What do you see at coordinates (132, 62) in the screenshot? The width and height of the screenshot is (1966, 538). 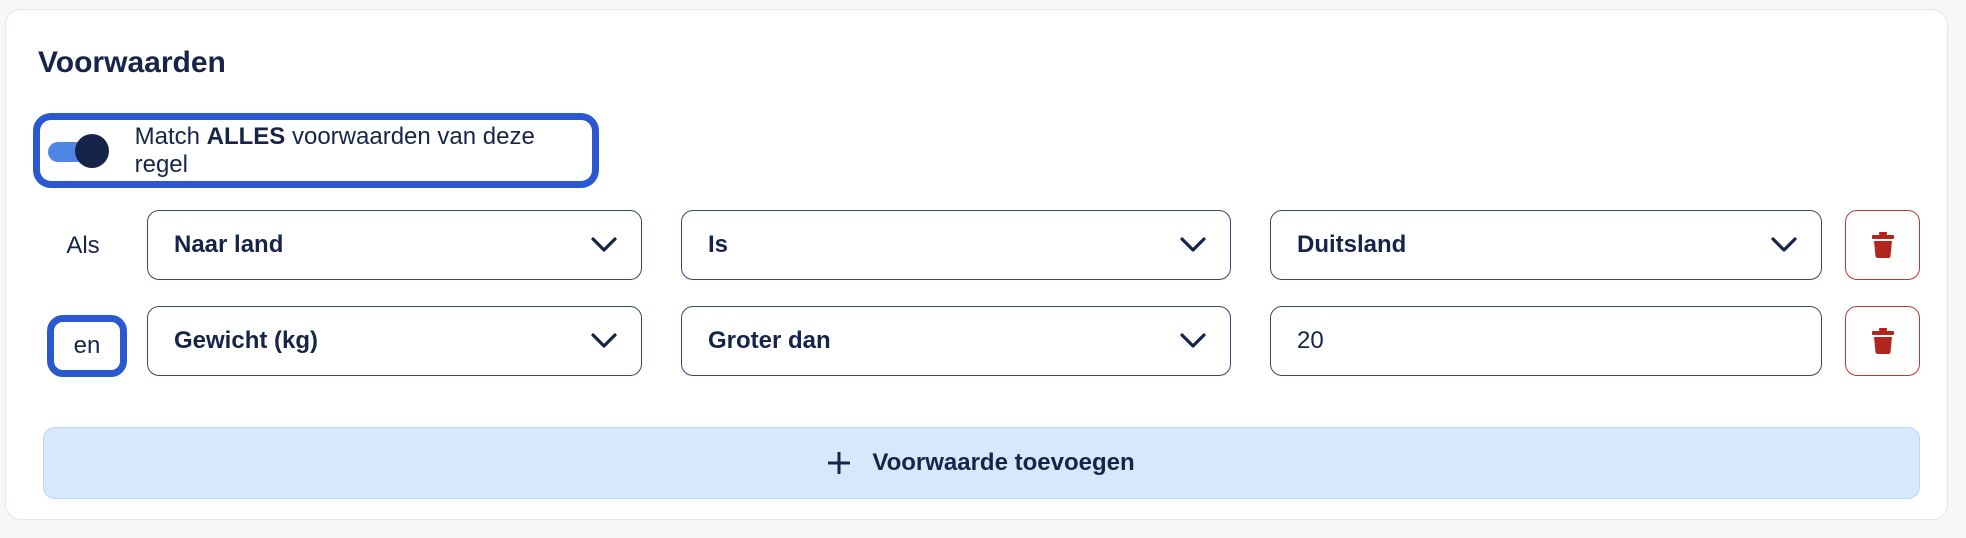 I see `section-title: Voorwaarden` at bounding box center [132, 62].